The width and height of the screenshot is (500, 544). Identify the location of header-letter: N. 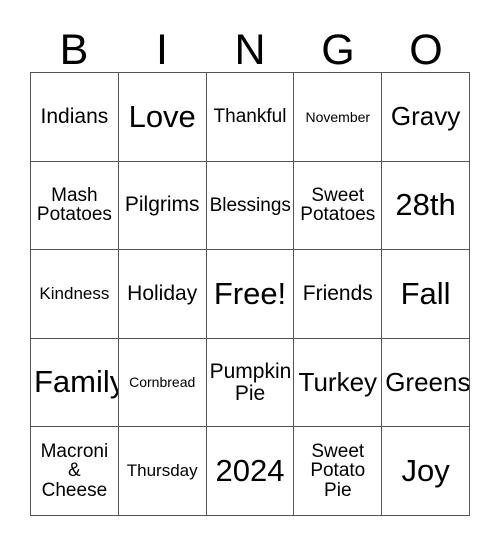
(250, 50).